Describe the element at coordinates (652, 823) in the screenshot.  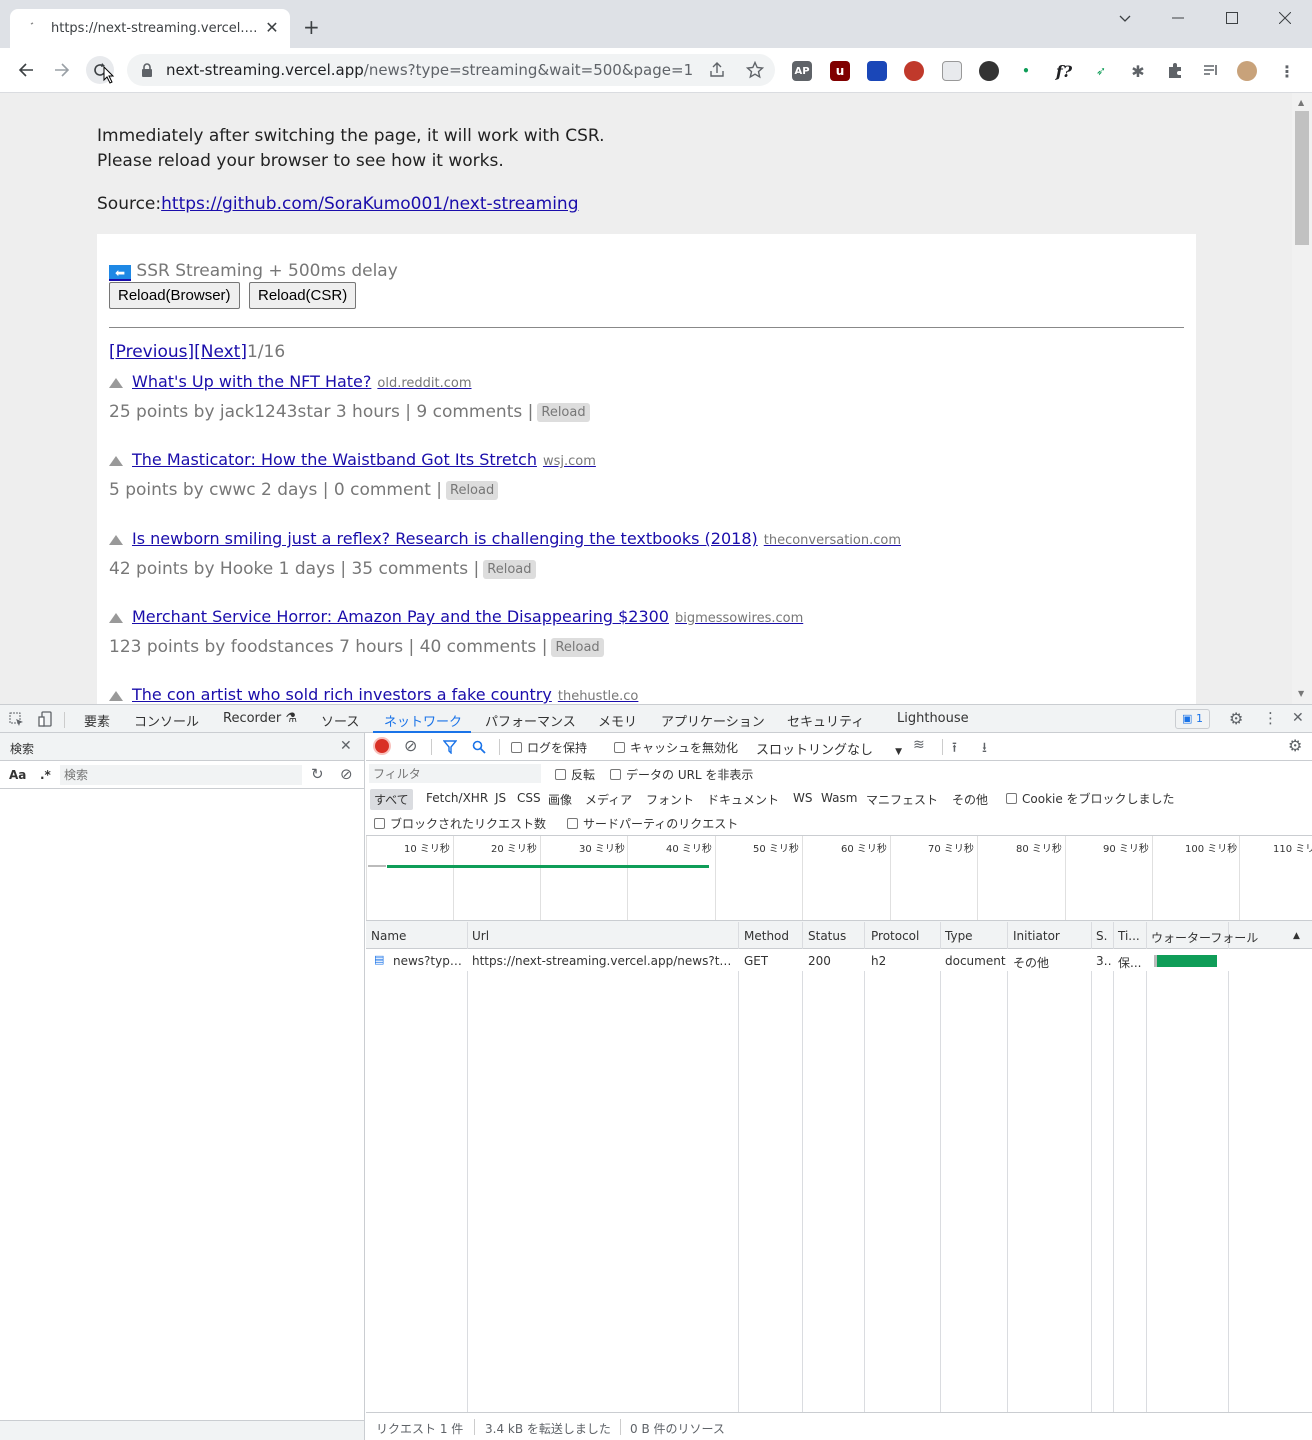
I see `third-party-checkbox: サードパーティのリクエスト` at that location.